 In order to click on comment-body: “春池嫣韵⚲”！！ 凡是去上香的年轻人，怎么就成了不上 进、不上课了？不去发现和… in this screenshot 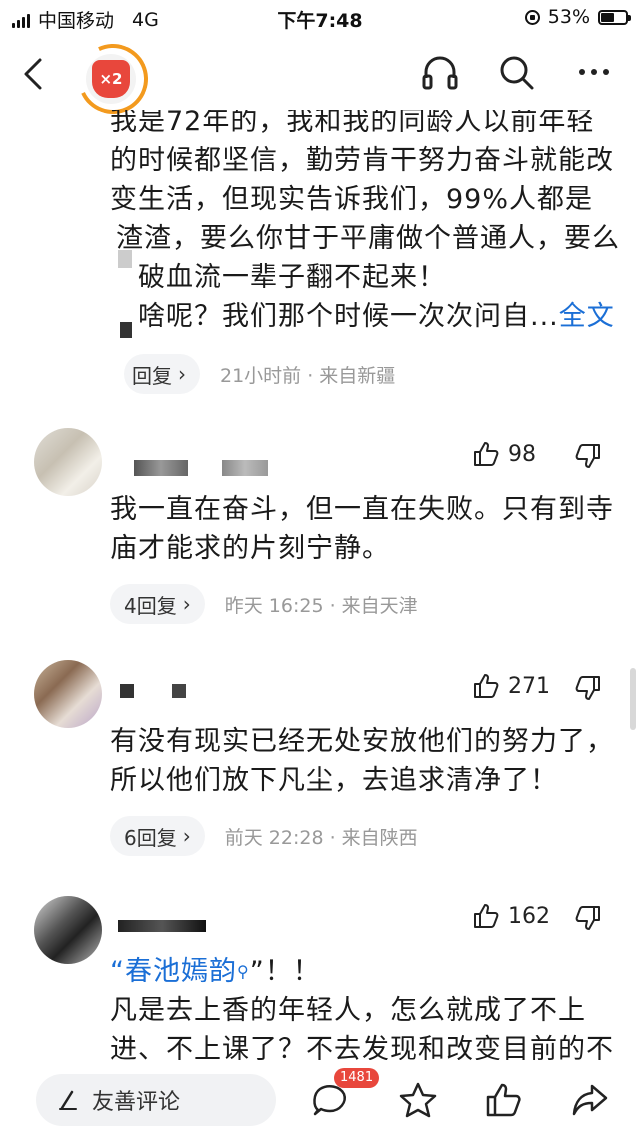, I will do `click(370, 1006)`.